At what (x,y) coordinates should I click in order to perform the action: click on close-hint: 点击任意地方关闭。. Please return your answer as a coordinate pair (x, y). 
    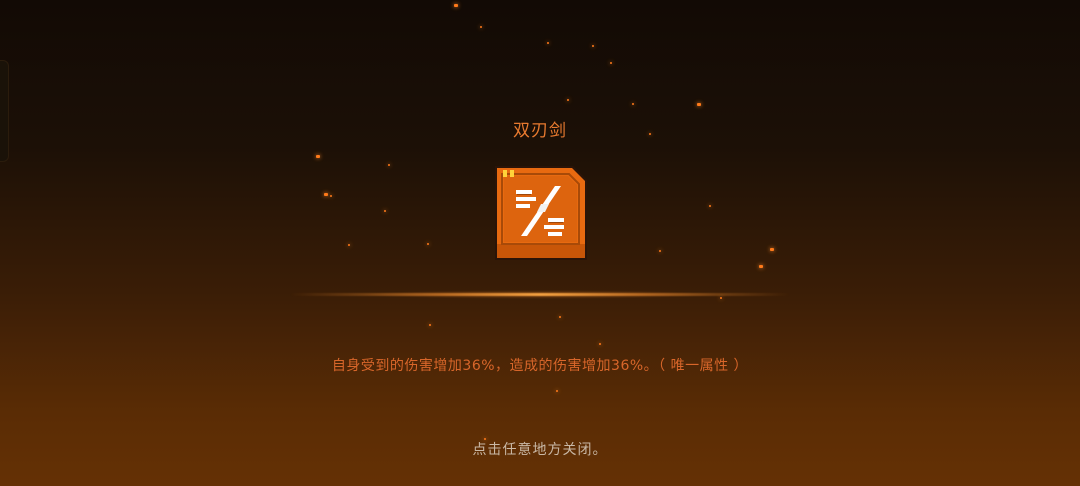
    Looking at the image, I should click on (540, 449).